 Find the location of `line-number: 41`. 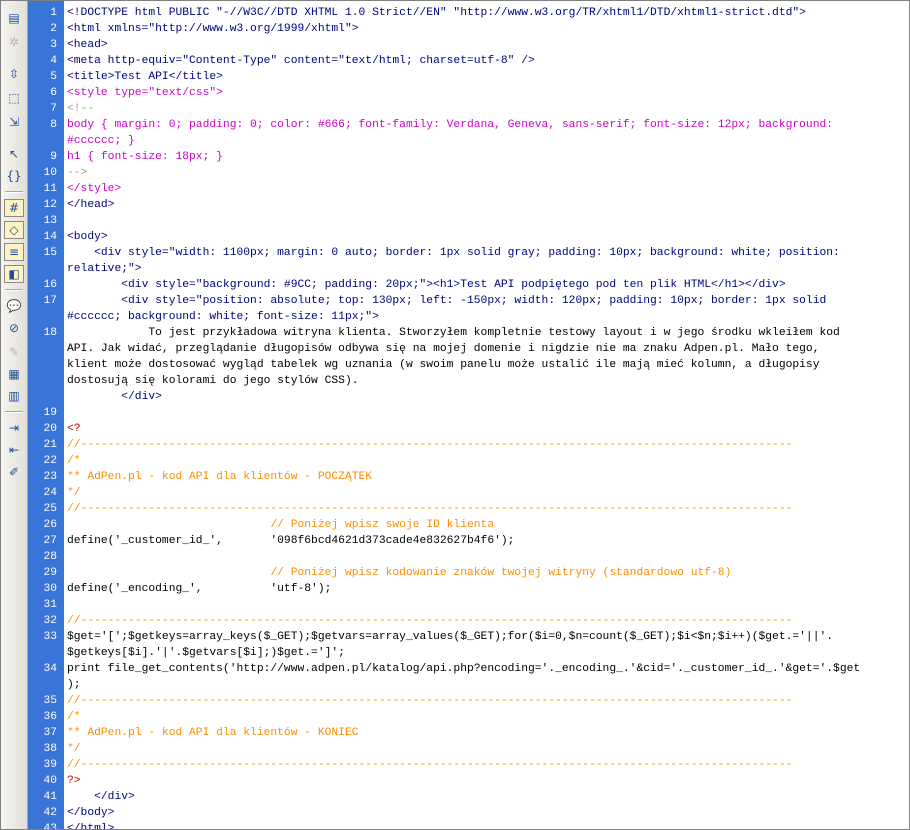

line-number: 41 is located at coordinates (50, 797).